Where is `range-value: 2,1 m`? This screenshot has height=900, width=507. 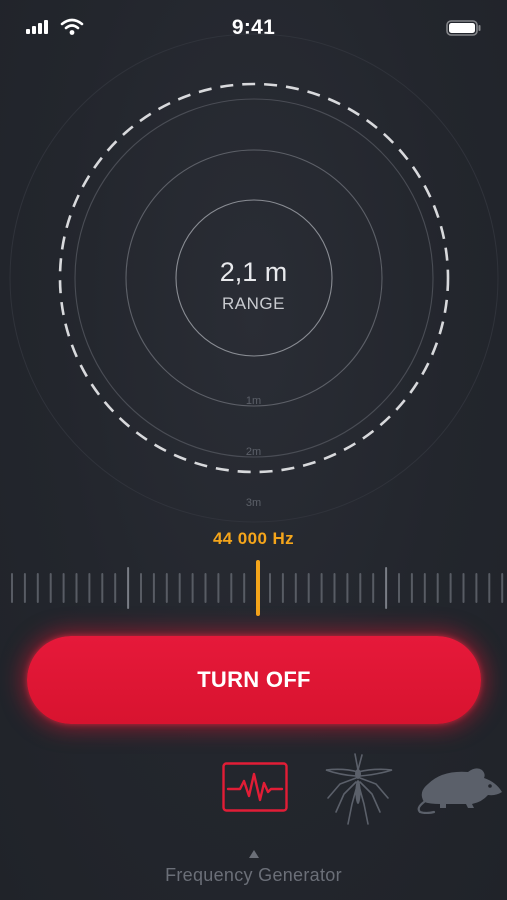 range-value: 2,1 m is located at coordinates (253, 272).